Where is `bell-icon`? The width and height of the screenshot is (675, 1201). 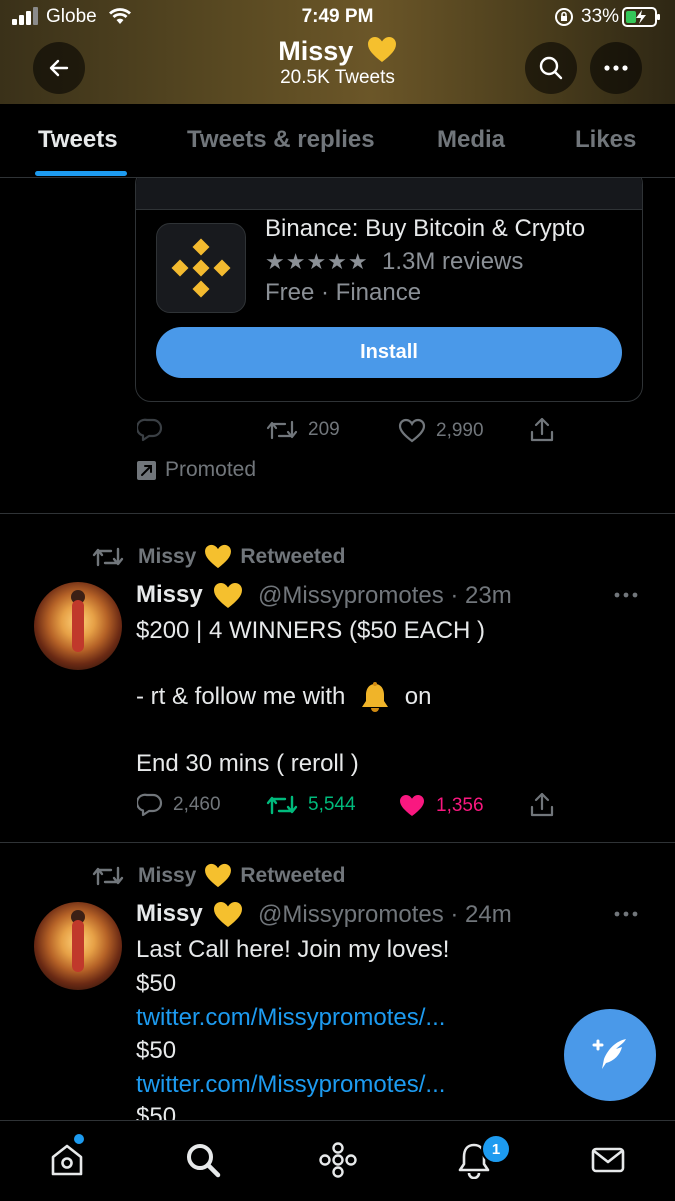 bell-icon is located at coordinates (375, 698).